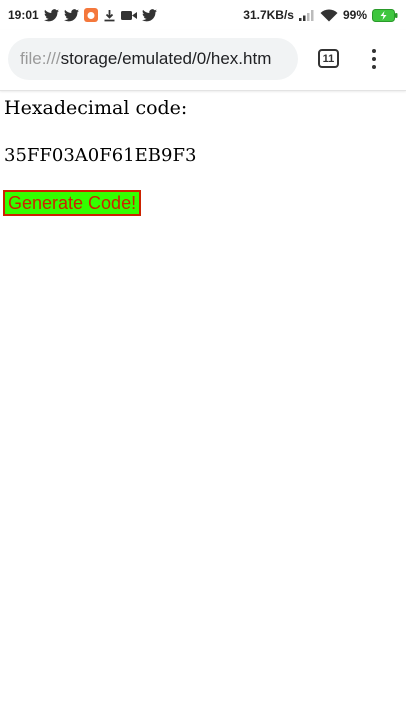 The height and width of the screenshot is (720, 406). I want to click on hex-code-value: 35FF03A0F61EB9F3, so click(100, 155).